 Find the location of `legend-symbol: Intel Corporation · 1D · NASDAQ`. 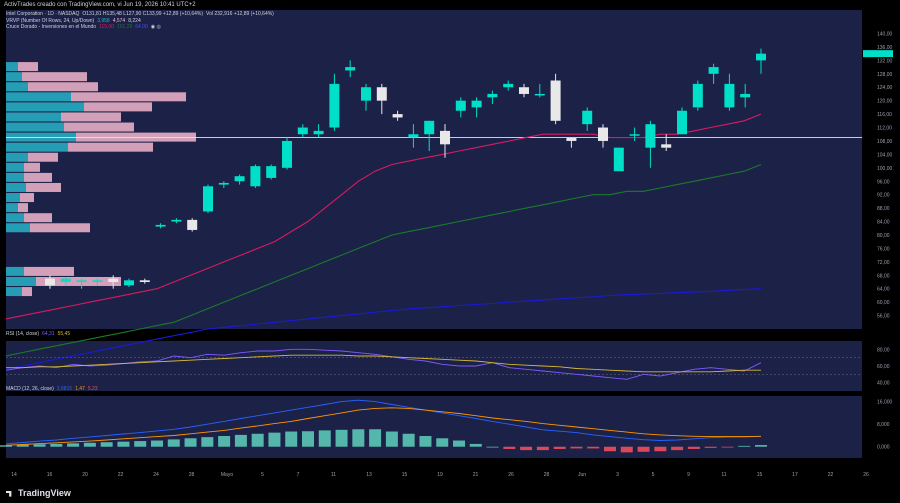

legend-symbol: Intel Corporation · 1D · NASDAQ is located at coordinates (42, 14).